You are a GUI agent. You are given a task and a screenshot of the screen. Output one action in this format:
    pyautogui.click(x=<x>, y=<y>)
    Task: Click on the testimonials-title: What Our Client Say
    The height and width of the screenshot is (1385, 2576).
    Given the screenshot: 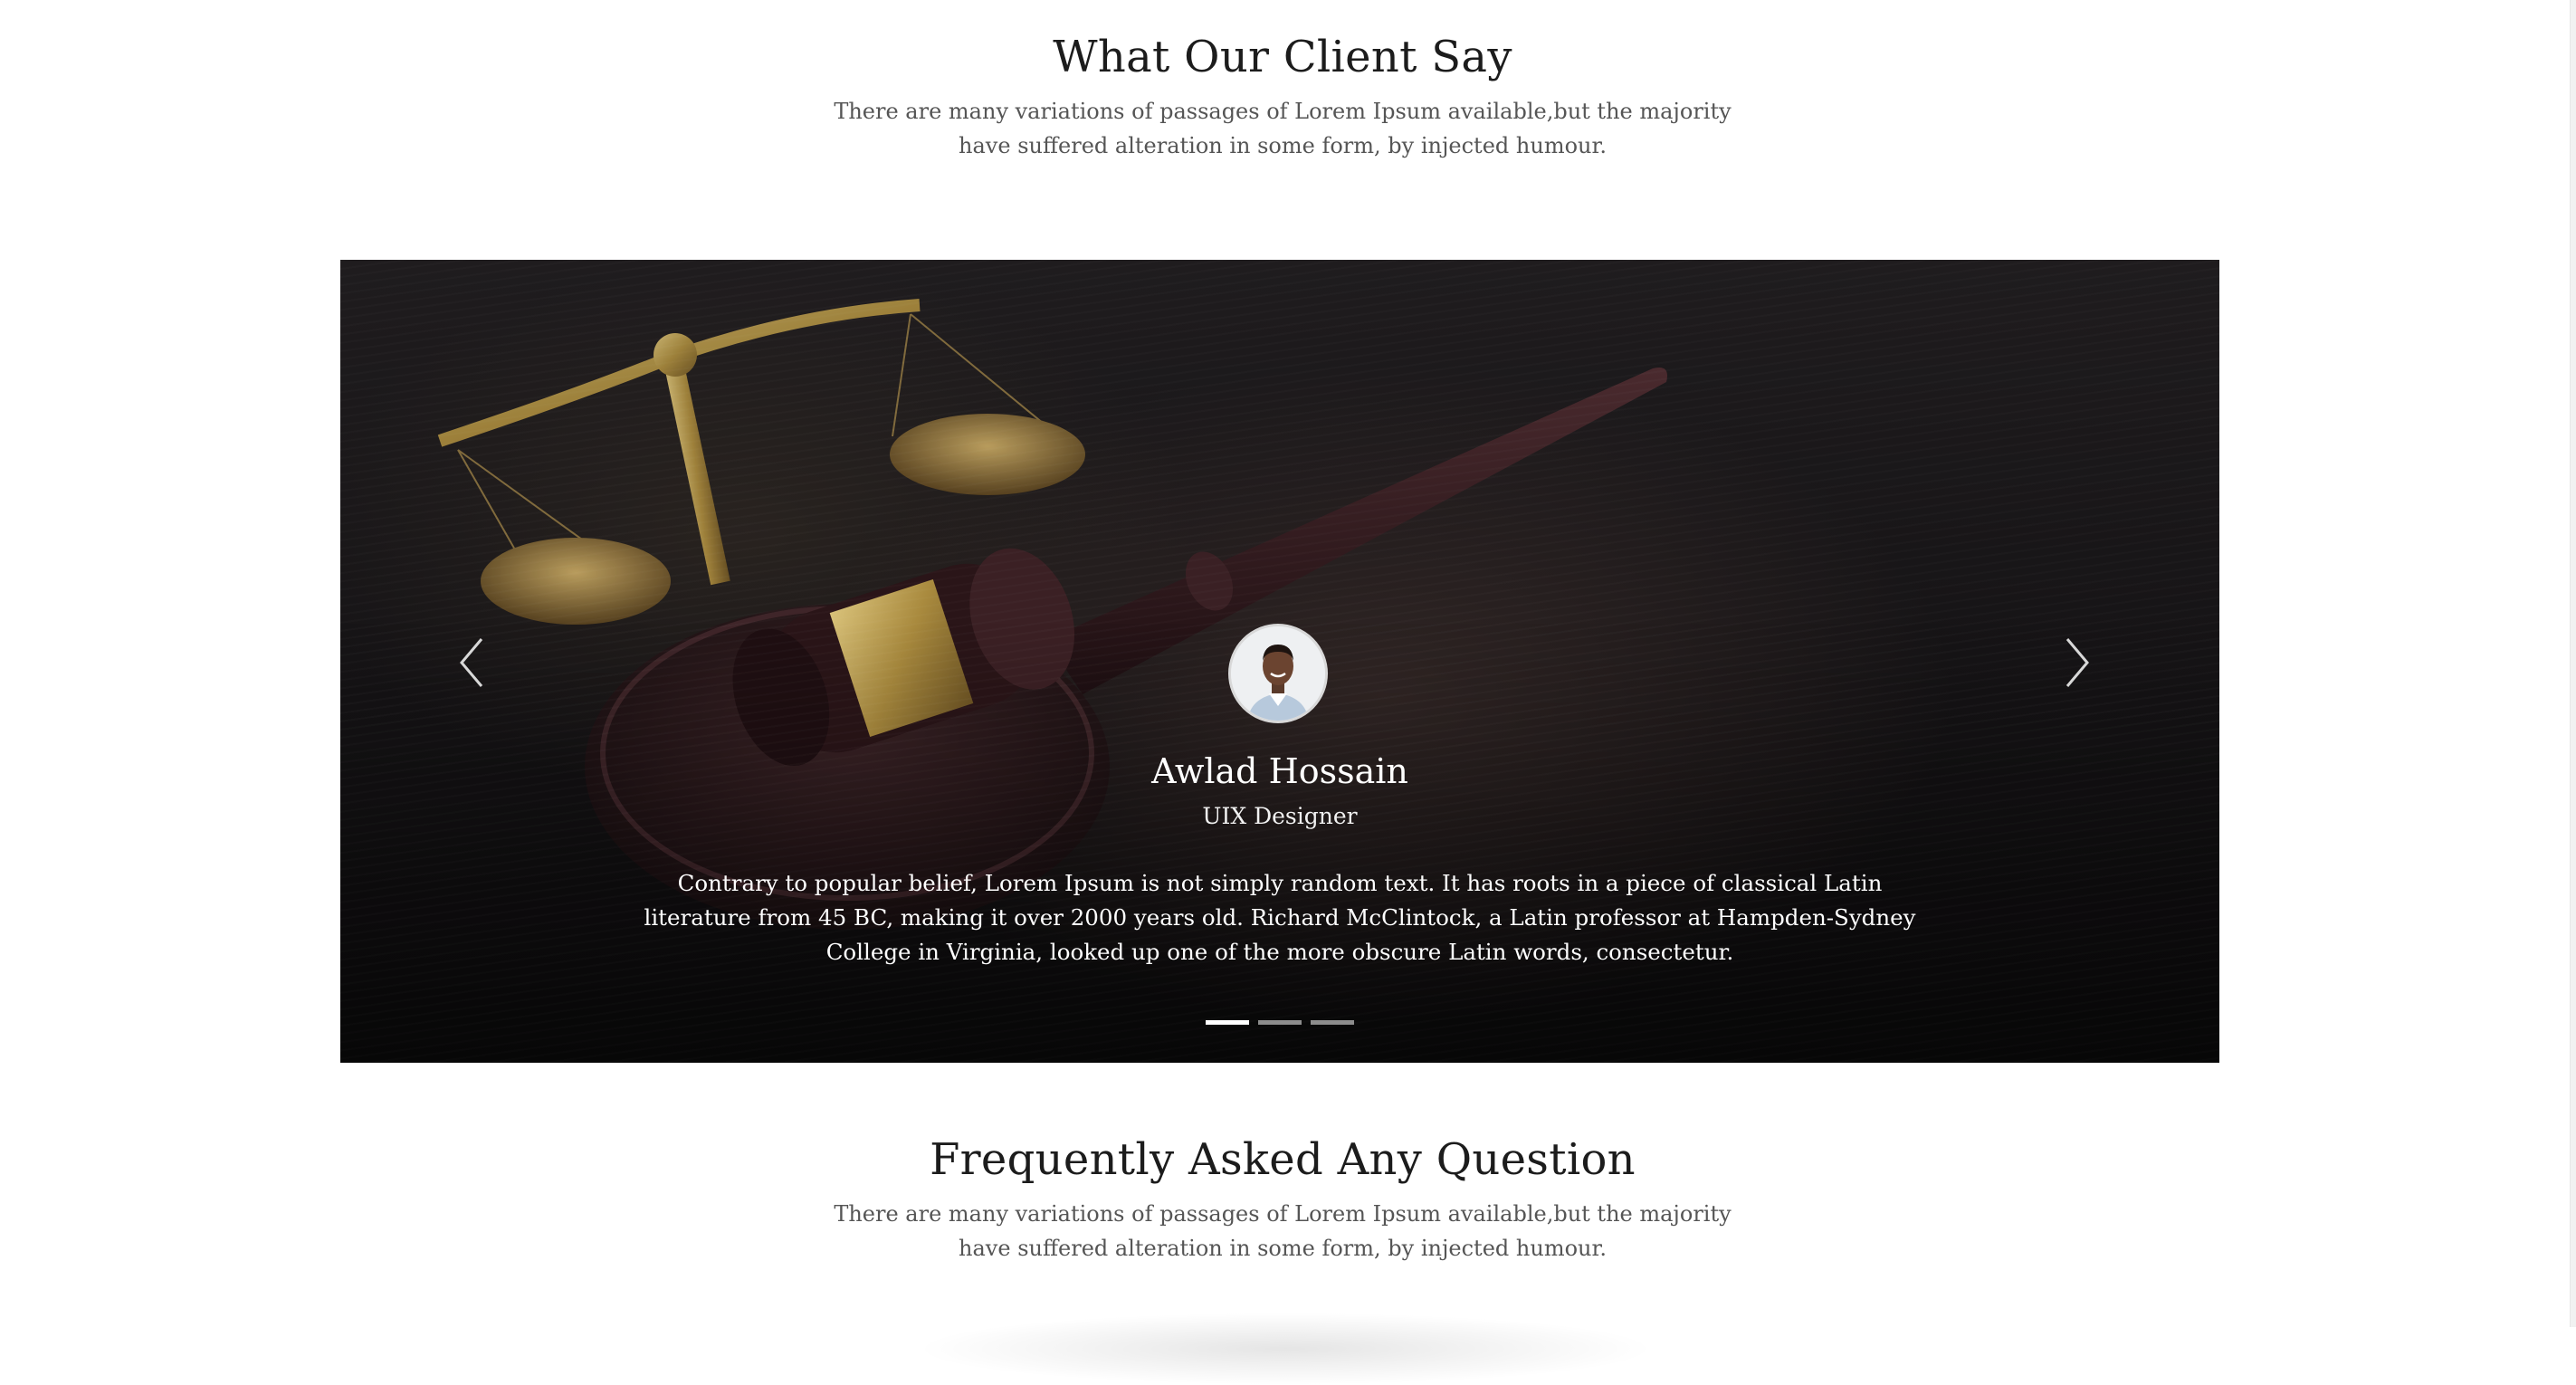 What is the action you would take?
    pyautogui.click(x=1282, y=57)
    